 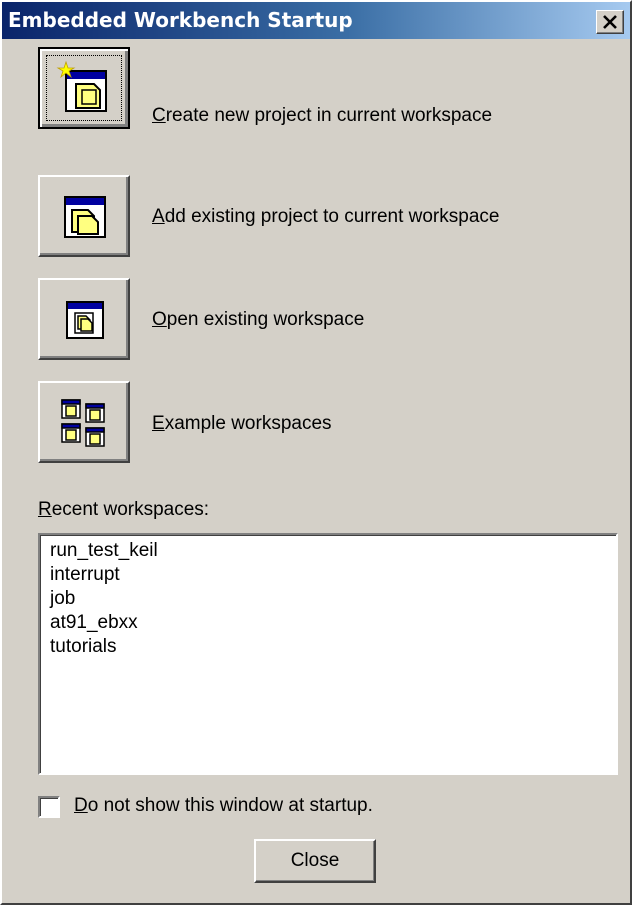 I want to click on title-close-button, so click(x=610, y=22).